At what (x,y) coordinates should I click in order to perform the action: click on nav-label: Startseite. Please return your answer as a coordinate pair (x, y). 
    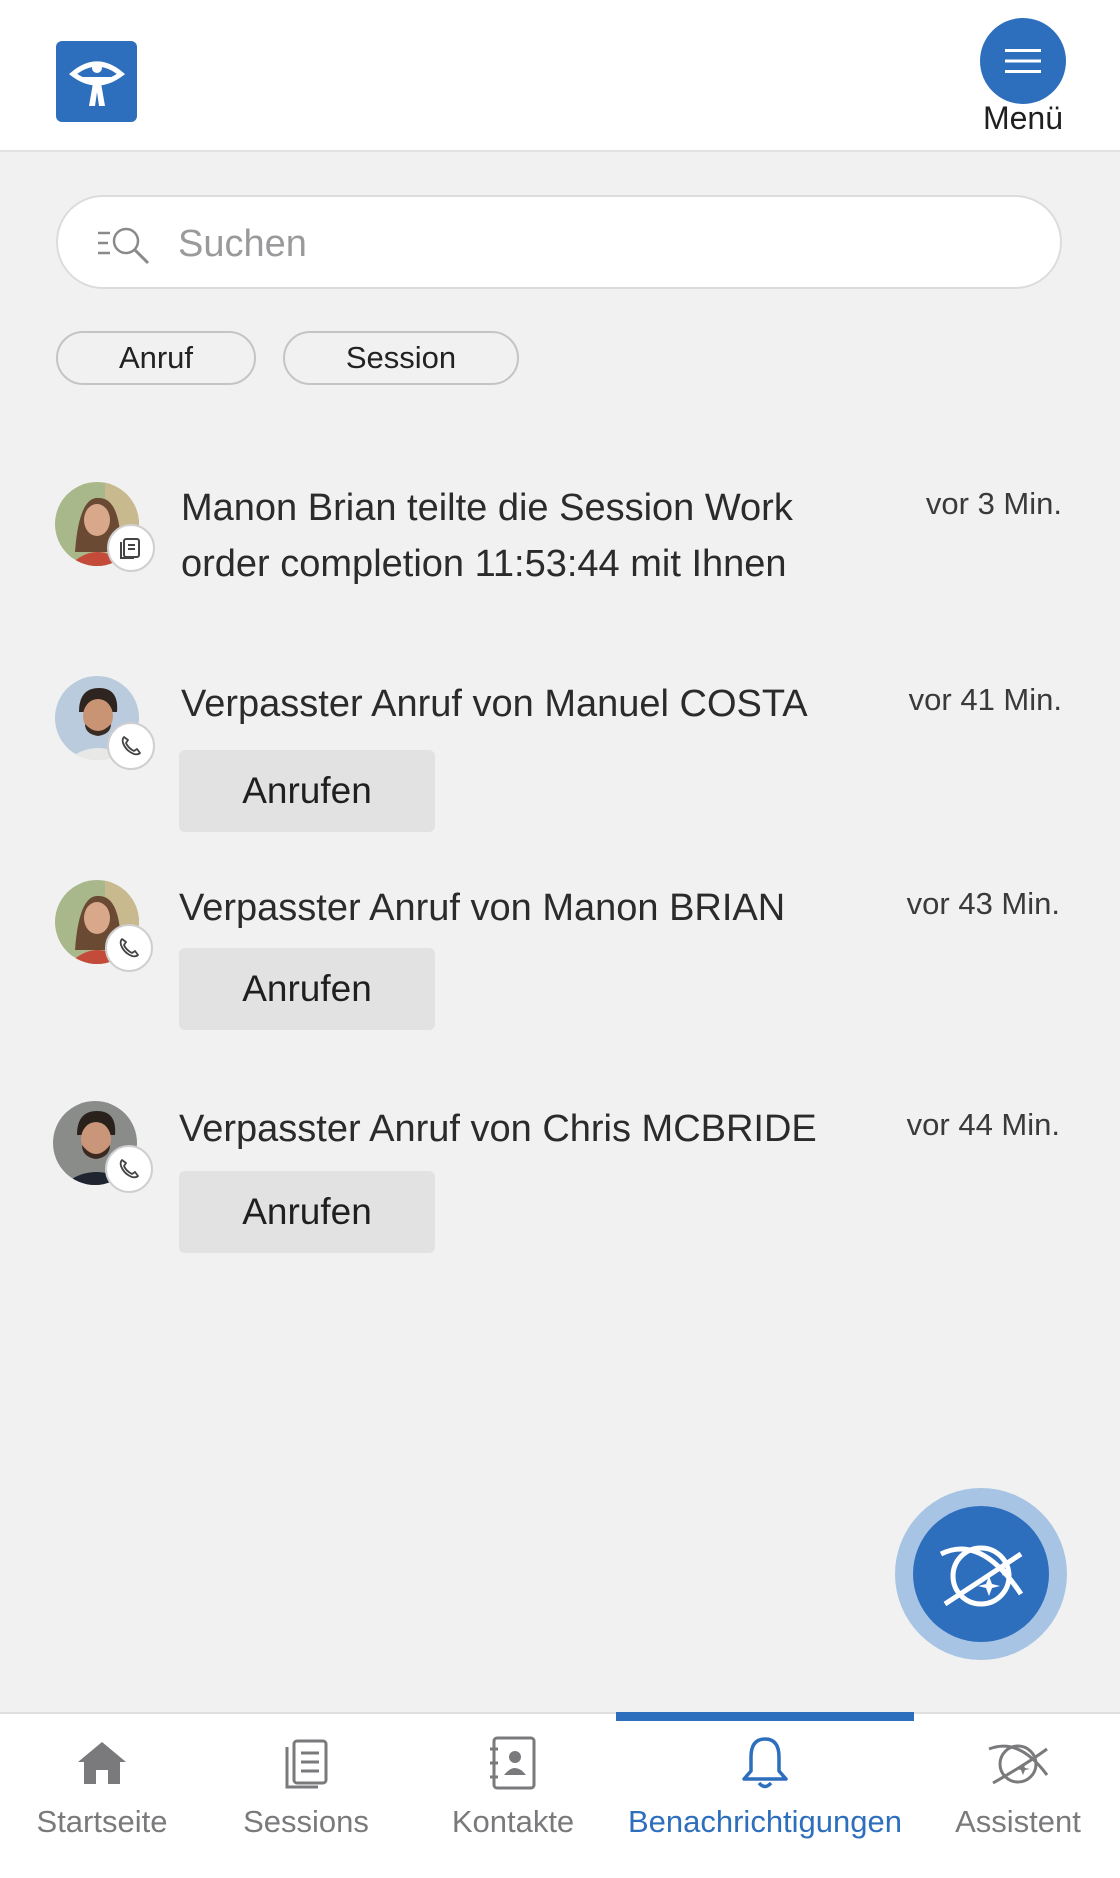
    Looking at the image, I should click on (102, 1821).